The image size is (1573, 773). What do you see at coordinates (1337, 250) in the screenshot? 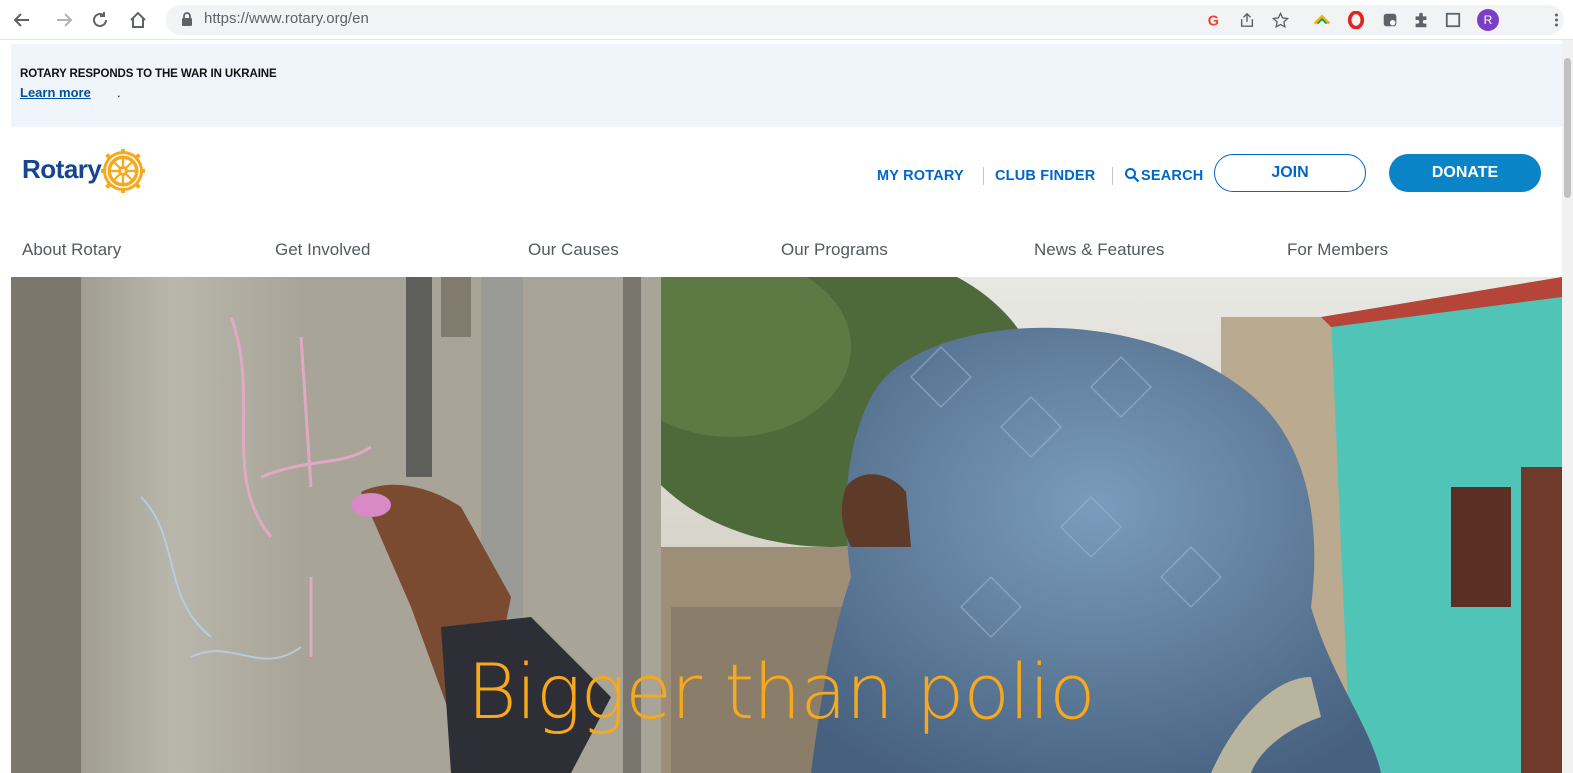
I see `nav-for-members: For Members` at bounding box center [1337, 250].